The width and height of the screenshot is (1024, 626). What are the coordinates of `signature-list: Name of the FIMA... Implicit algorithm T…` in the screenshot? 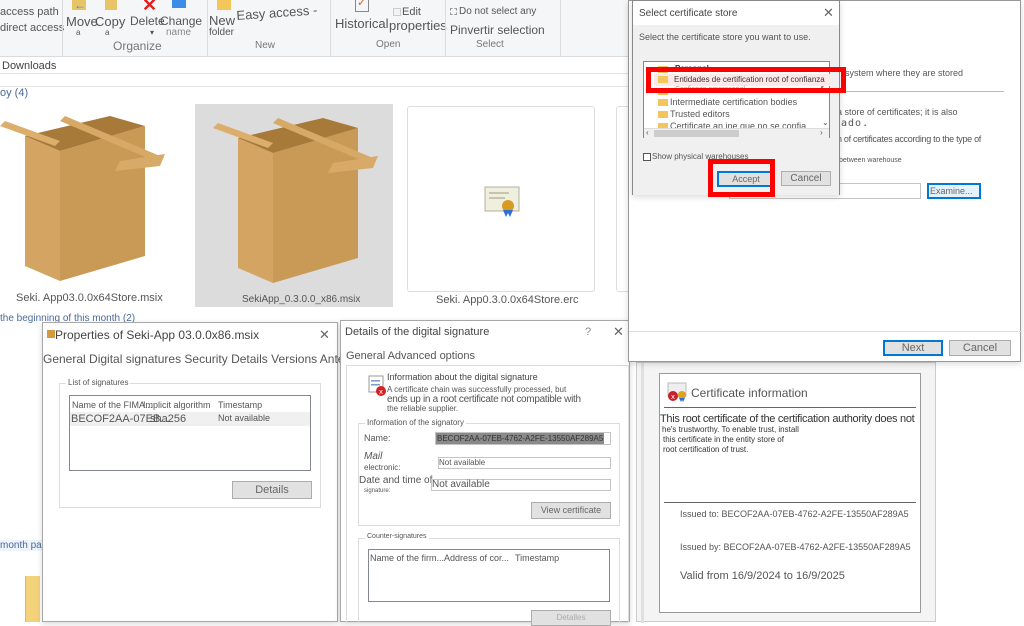 It's located at (190, 433).